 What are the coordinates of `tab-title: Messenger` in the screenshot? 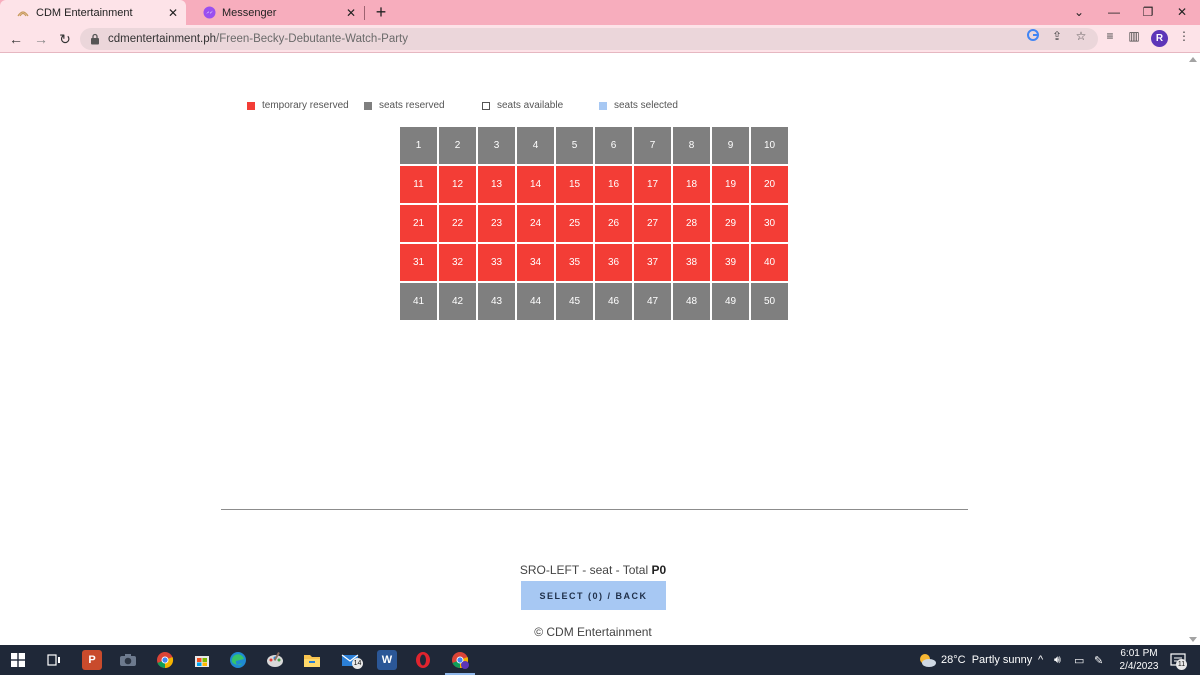 It's located at (249, 12).